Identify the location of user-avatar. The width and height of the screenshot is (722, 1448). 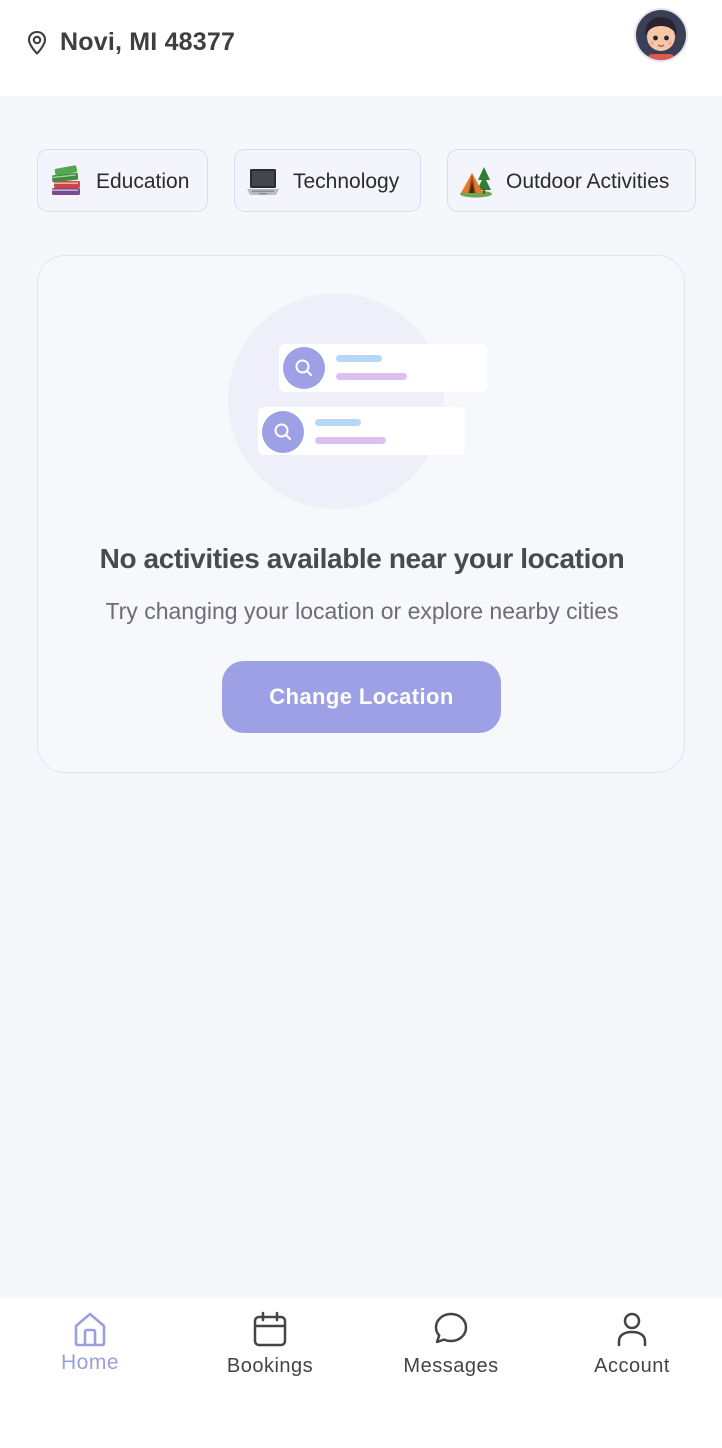
(661, 35).